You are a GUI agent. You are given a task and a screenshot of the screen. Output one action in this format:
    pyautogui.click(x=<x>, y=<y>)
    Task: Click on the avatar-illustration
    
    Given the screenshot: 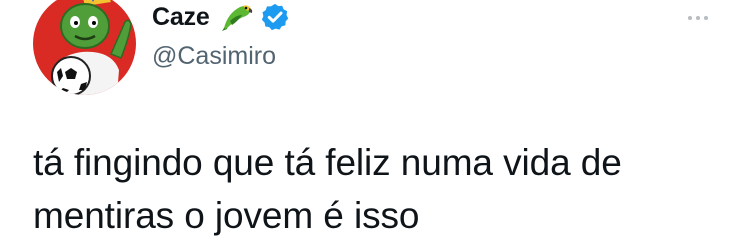 What is the action you would take?
    pyautogui.click(x=84, y=47)
    